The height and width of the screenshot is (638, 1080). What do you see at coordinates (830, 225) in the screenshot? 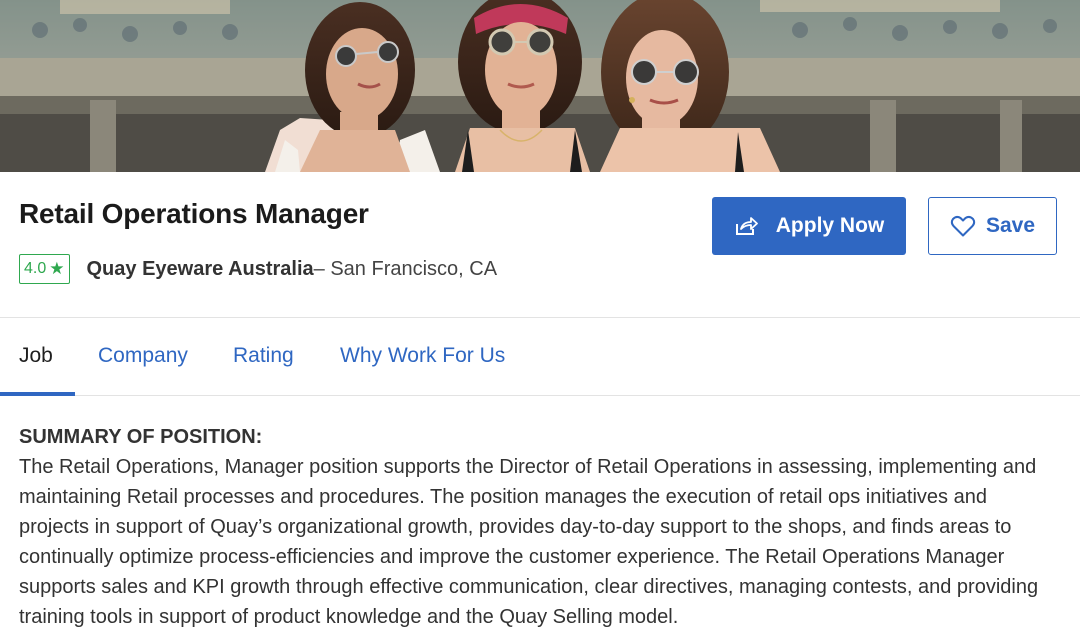
I see `apply-now-label: Apply Now` at bounding box center [830, 225].